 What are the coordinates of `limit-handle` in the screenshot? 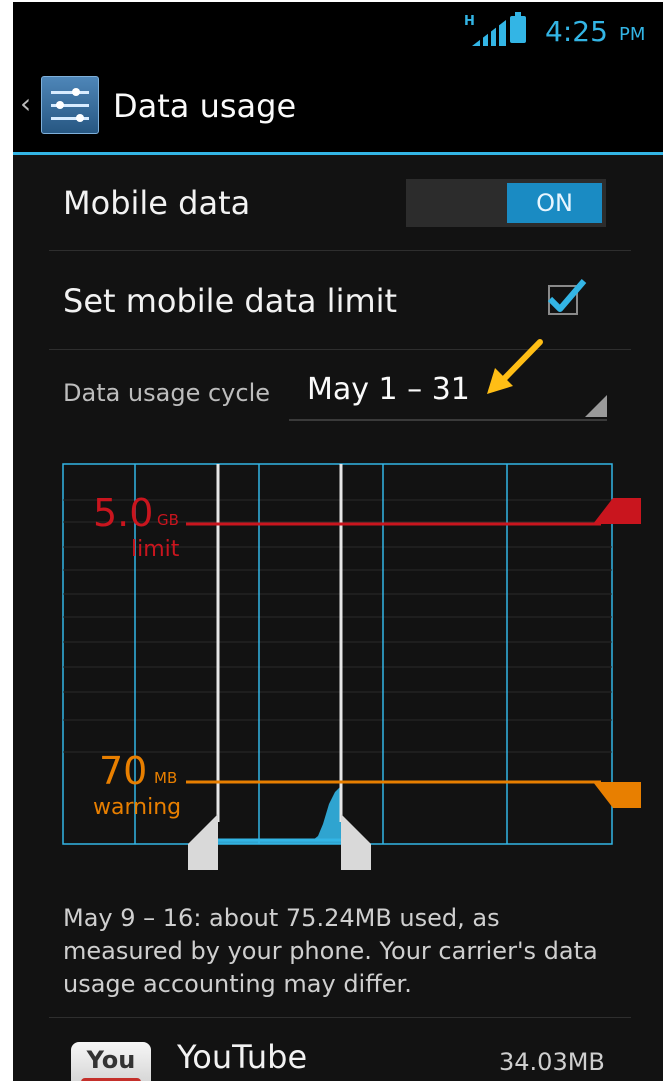 It's located at (617, 511).